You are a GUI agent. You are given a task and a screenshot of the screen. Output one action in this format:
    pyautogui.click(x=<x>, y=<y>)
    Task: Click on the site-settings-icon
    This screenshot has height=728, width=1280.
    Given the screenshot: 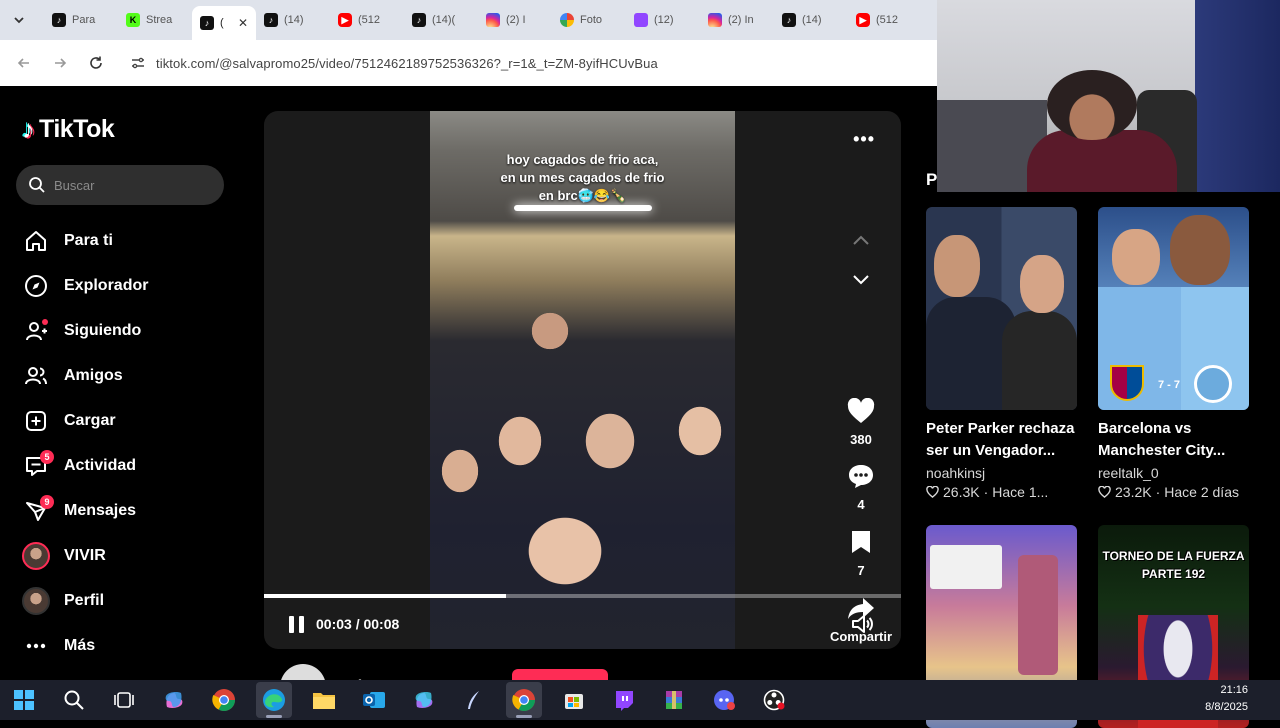 What is the action you would take?
    pyautogui.click(x=138, y=63)
    